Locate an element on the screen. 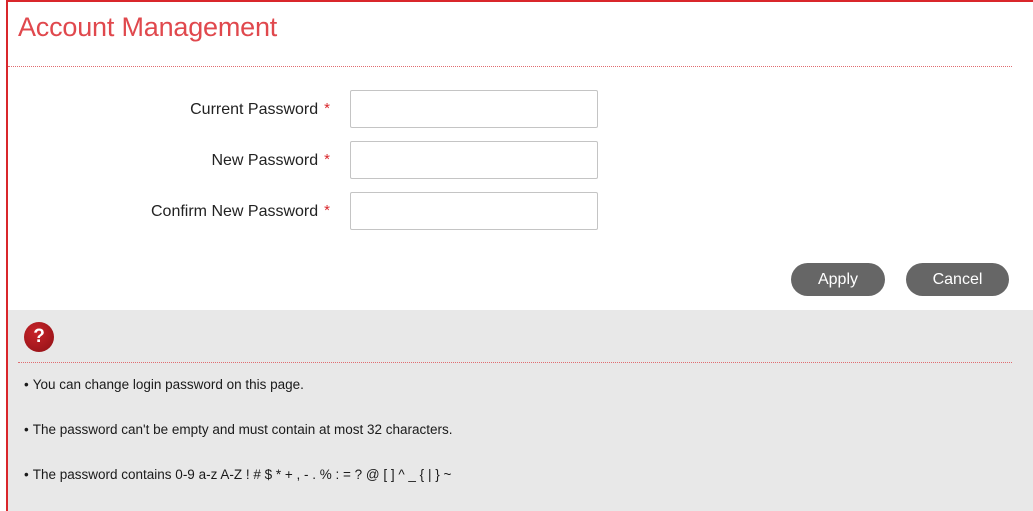 This screenshot has height=511, width=1033. current-password-input is located at coordinates (474, 109).